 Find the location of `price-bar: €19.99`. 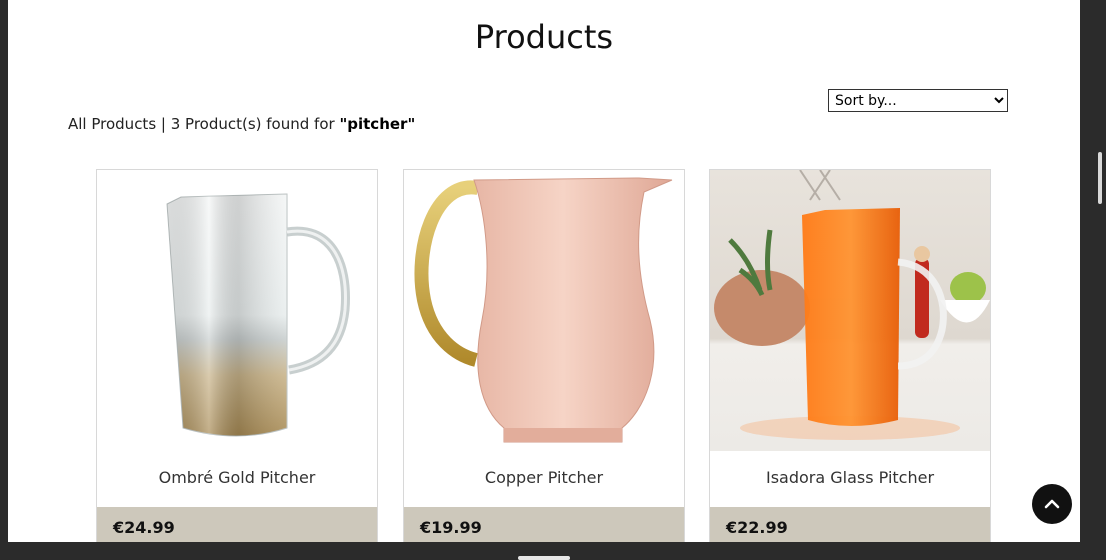

price-bar: €19.99 is located at coordinates (544, 524).